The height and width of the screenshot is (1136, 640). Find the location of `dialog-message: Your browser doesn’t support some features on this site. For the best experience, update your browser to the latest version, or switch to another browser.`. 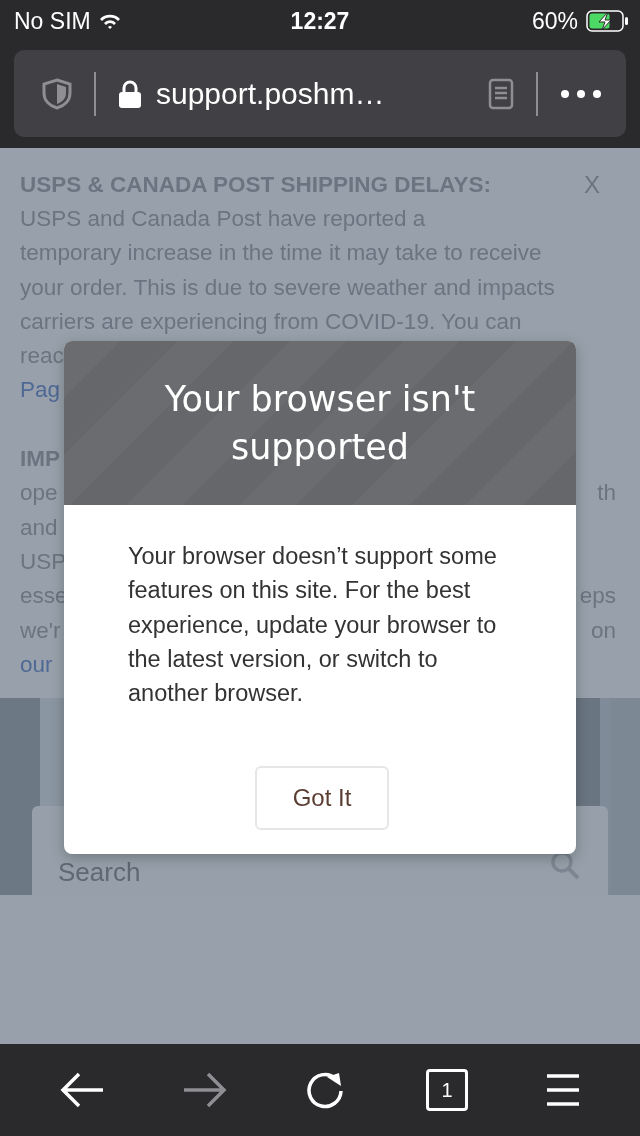

dialog-message: Your browser doesn’t support some features on this site. For the best experience, update your browser to the latest version, or switch to another browser. is located at coordinates (313, 625).